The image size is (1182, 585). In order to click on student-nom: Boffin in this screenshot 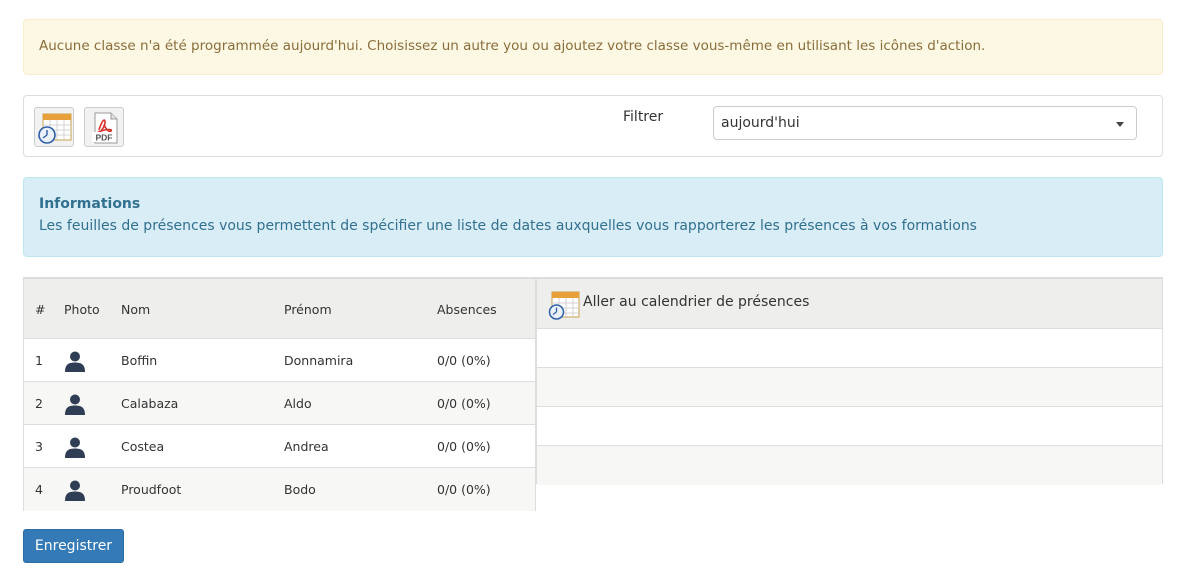, I will do `click(139, 360)`.